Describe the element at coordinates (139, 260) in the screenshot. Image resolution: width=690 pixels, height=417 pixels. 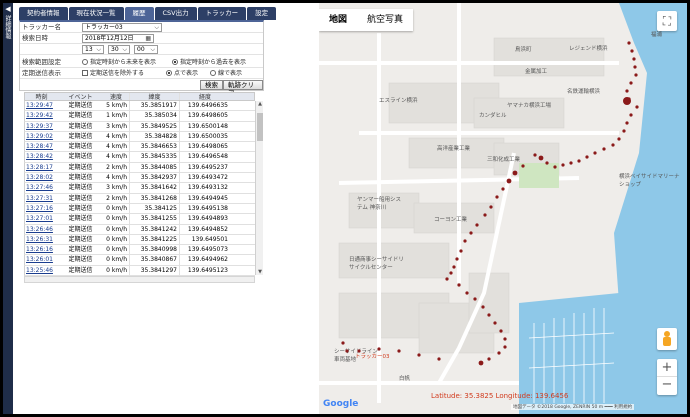
I see `table-row: 13:26:01 定期送信 0 km/h 35.3840867 139.6494962` at that location.